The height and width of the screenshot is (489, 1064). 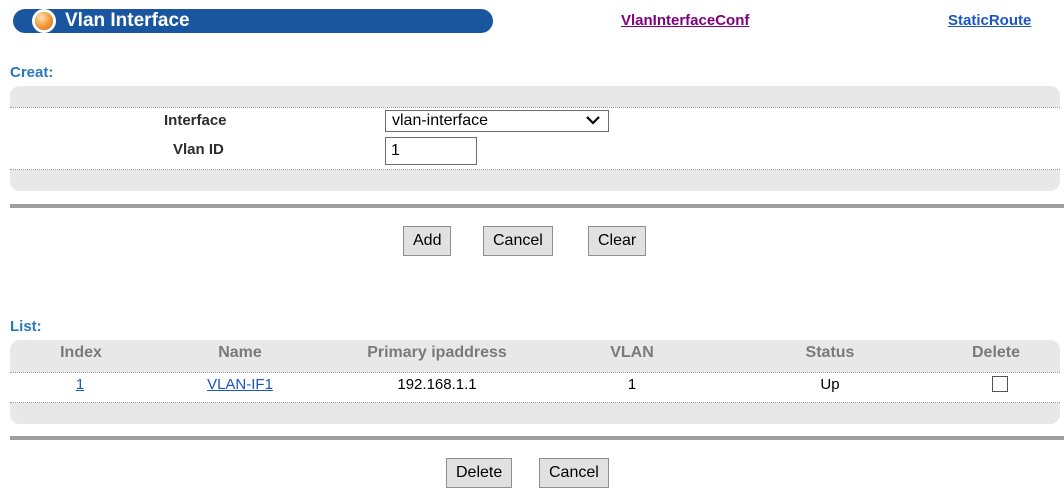 What do you see at coordinates (632, 384) in the screenshot?
I see `row-vlan: 1` at bounding box center [632, 384].